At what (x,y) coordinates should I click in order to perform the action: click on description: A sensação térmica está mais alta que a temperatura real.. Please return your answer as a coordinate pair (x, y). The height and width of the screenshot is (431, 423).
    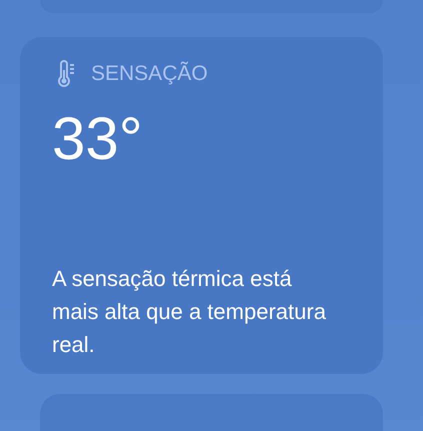
    Looking at the image, I should click on (189, 311).